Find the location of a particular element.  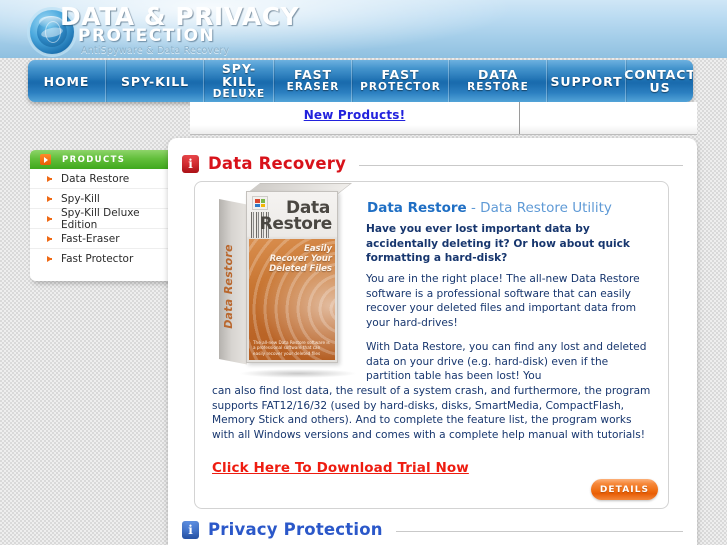

sidebar-item-fast-eraser: Fast-Eraser is located at coordinates (101, 239).